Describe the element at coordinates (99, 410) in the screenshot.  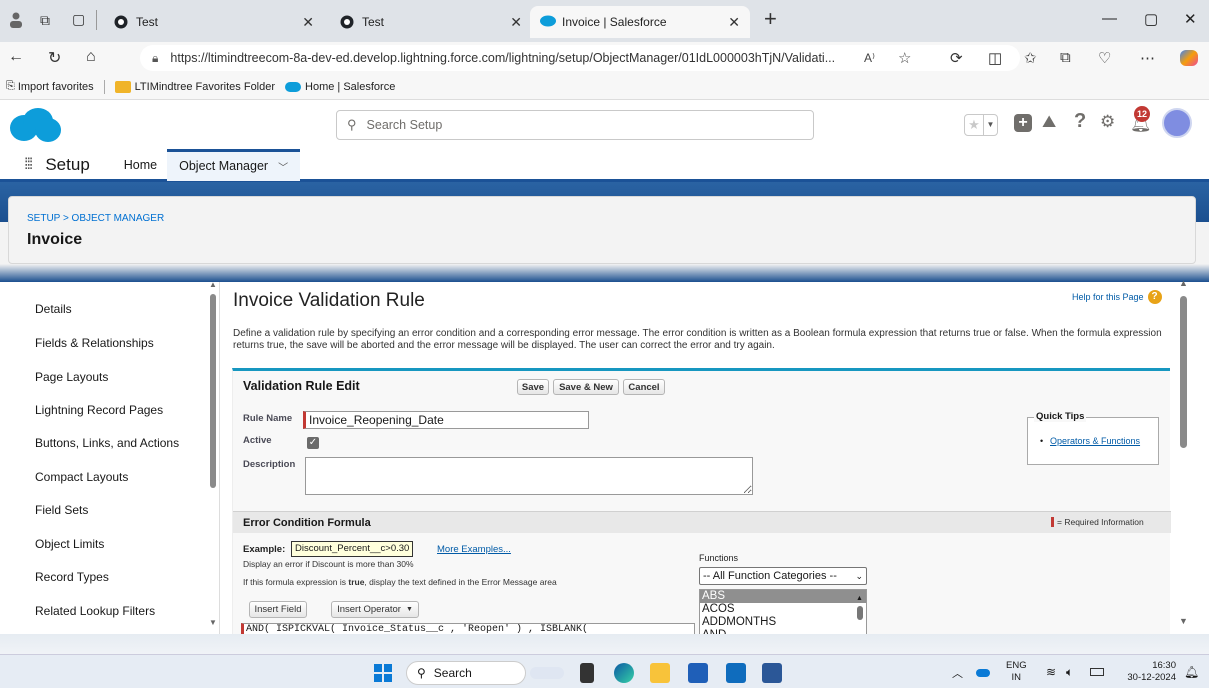
I see `sidebar-item-lightning-record-pages: Lightning Record Pages` at that location.